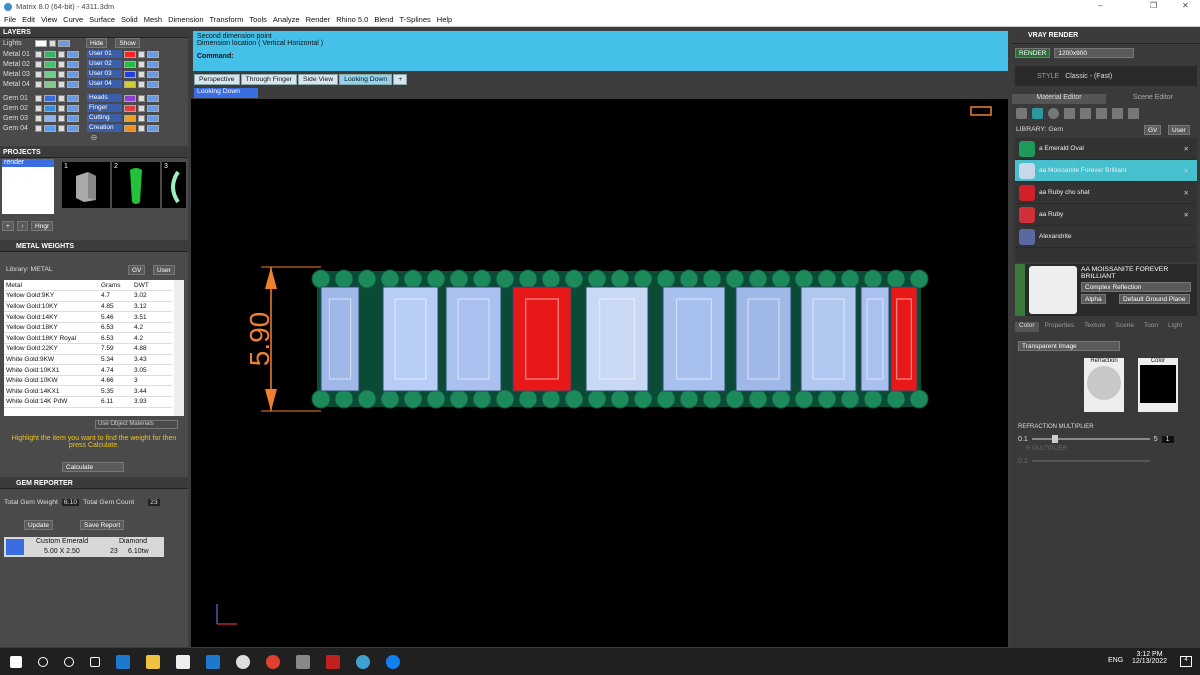 The height and width of the screenshot is (675, 1200). What do you see at coordinates (137, 270) in the screenshot?
I see `gv-button: GV` at bounding box center [137, 270].